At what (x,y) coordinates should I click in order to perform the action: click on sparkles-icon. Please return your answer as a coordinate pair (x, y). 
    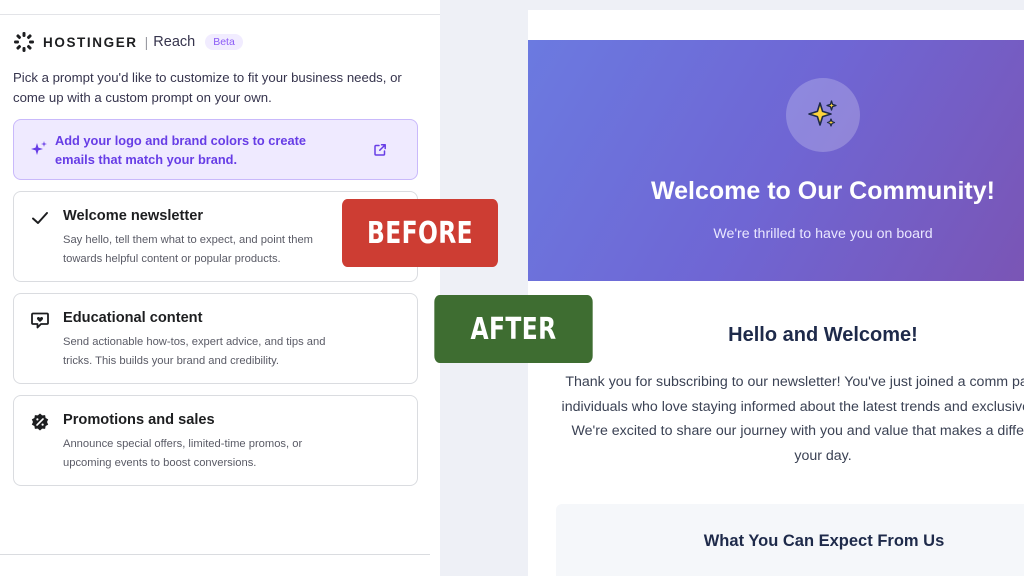
    Looking at the image, I should click on (822, 113).